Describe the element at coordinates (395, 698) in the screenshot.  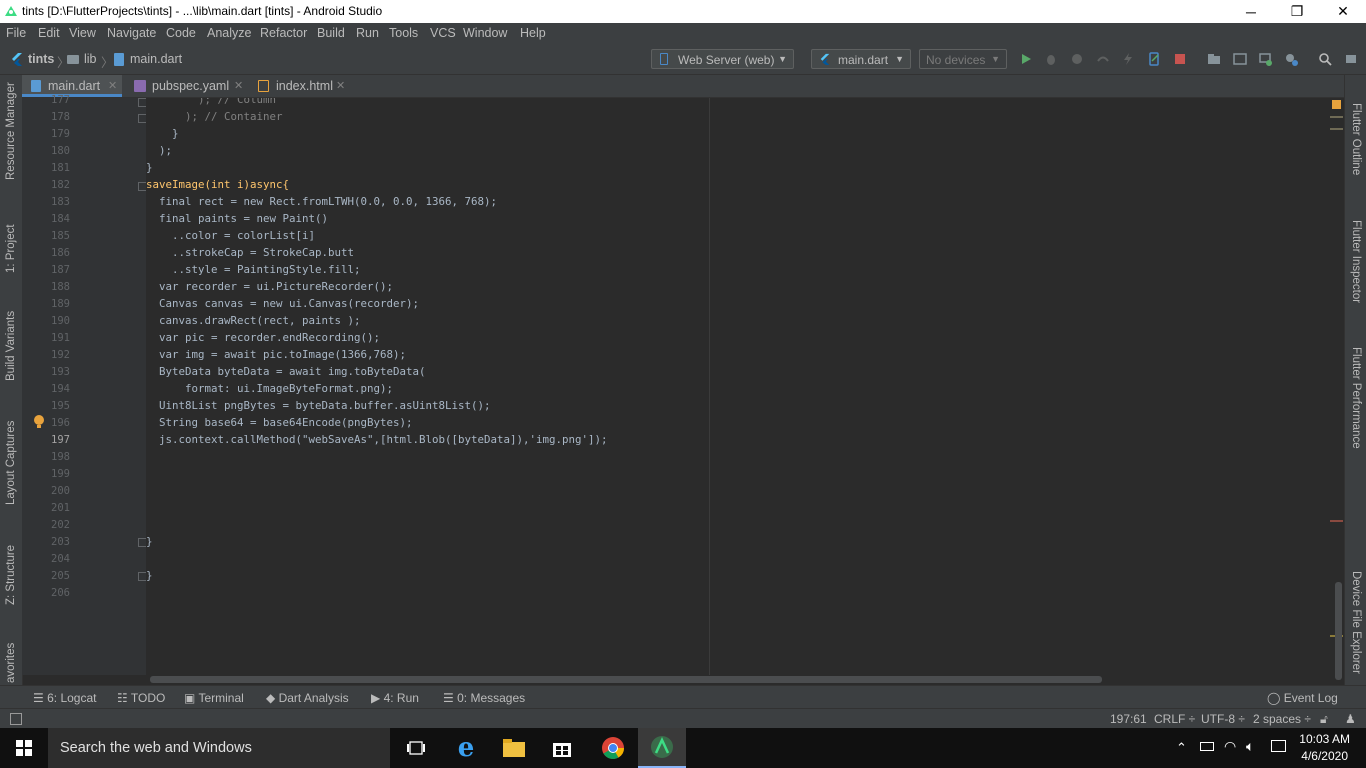
I see `tool-run: ▶ 4: Run` at that location.